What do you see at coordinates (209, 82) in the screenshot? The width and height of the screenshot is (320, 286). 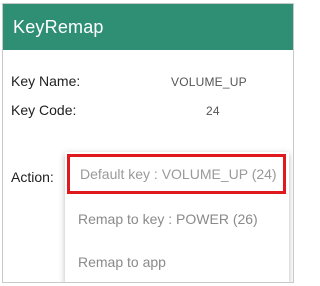 I see `key-name-value: VOLUME_UP` at bounding box center [209, 82].